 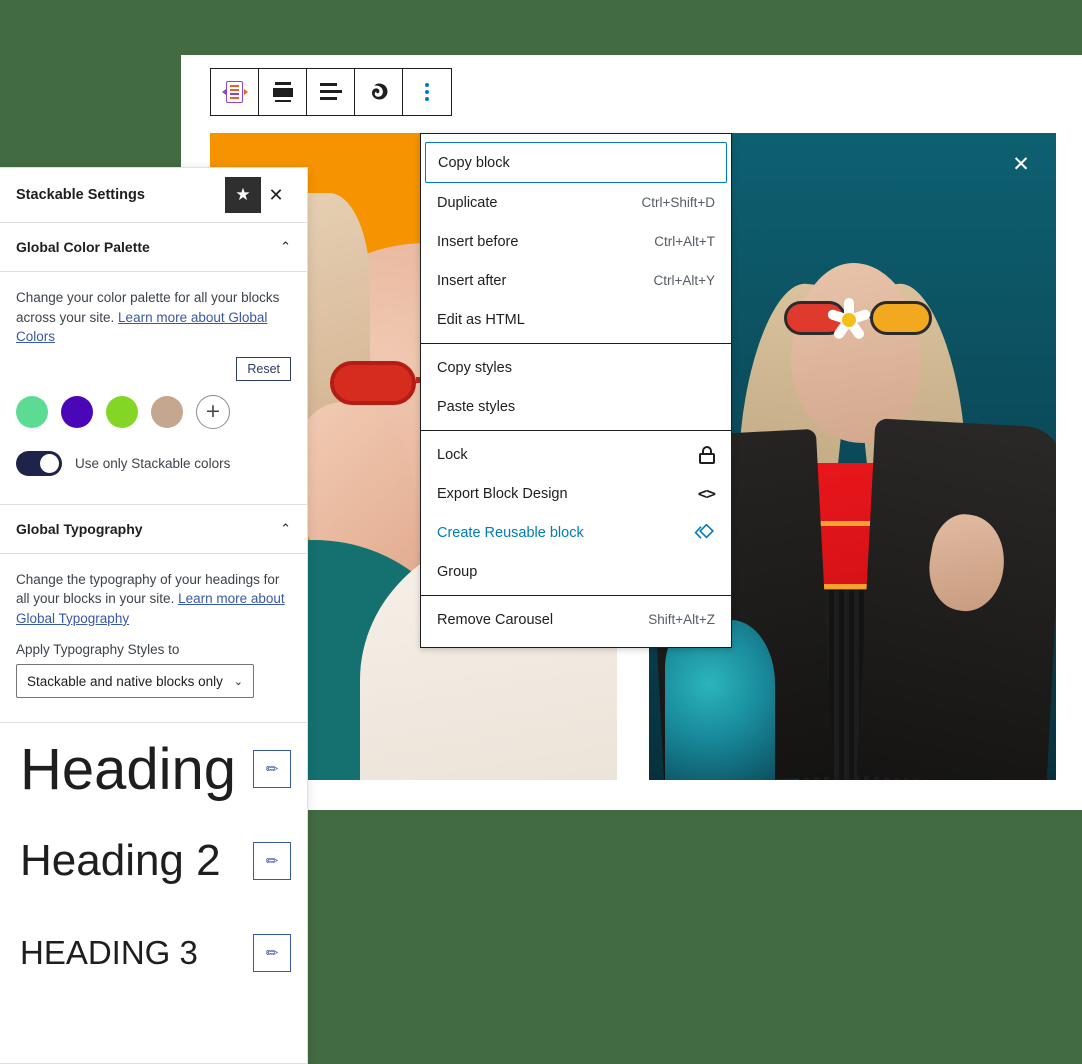 I want to click on page-title: Stackable Settings, so click(x=80, y=195).